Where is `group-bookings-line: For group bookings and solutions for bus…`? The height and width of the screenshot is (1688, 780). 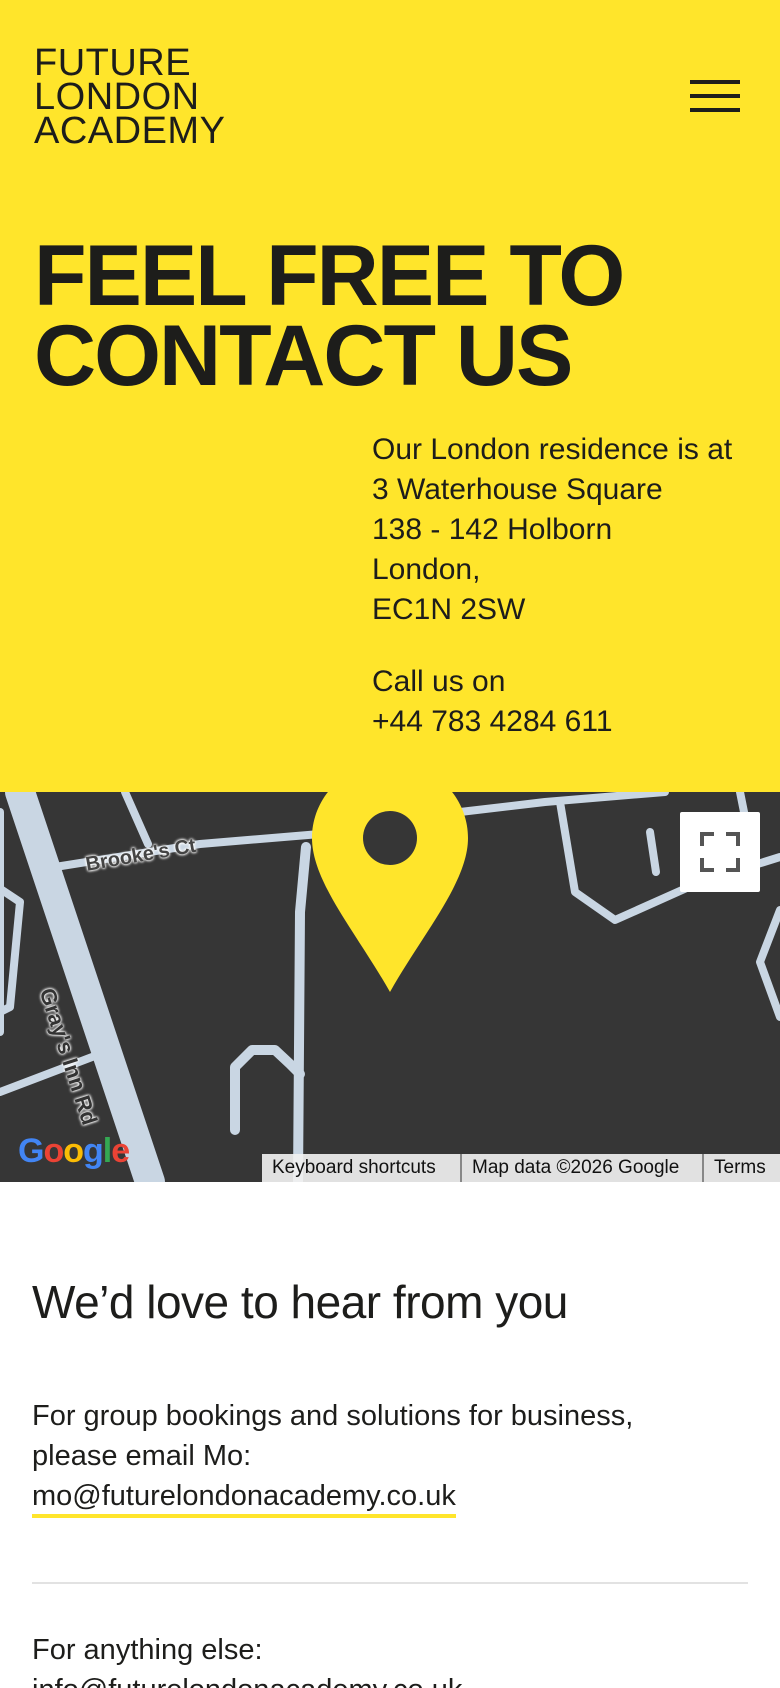 group-bookings-line: For group bookings and solutions for bus… is located at coordinates (333, 1416).